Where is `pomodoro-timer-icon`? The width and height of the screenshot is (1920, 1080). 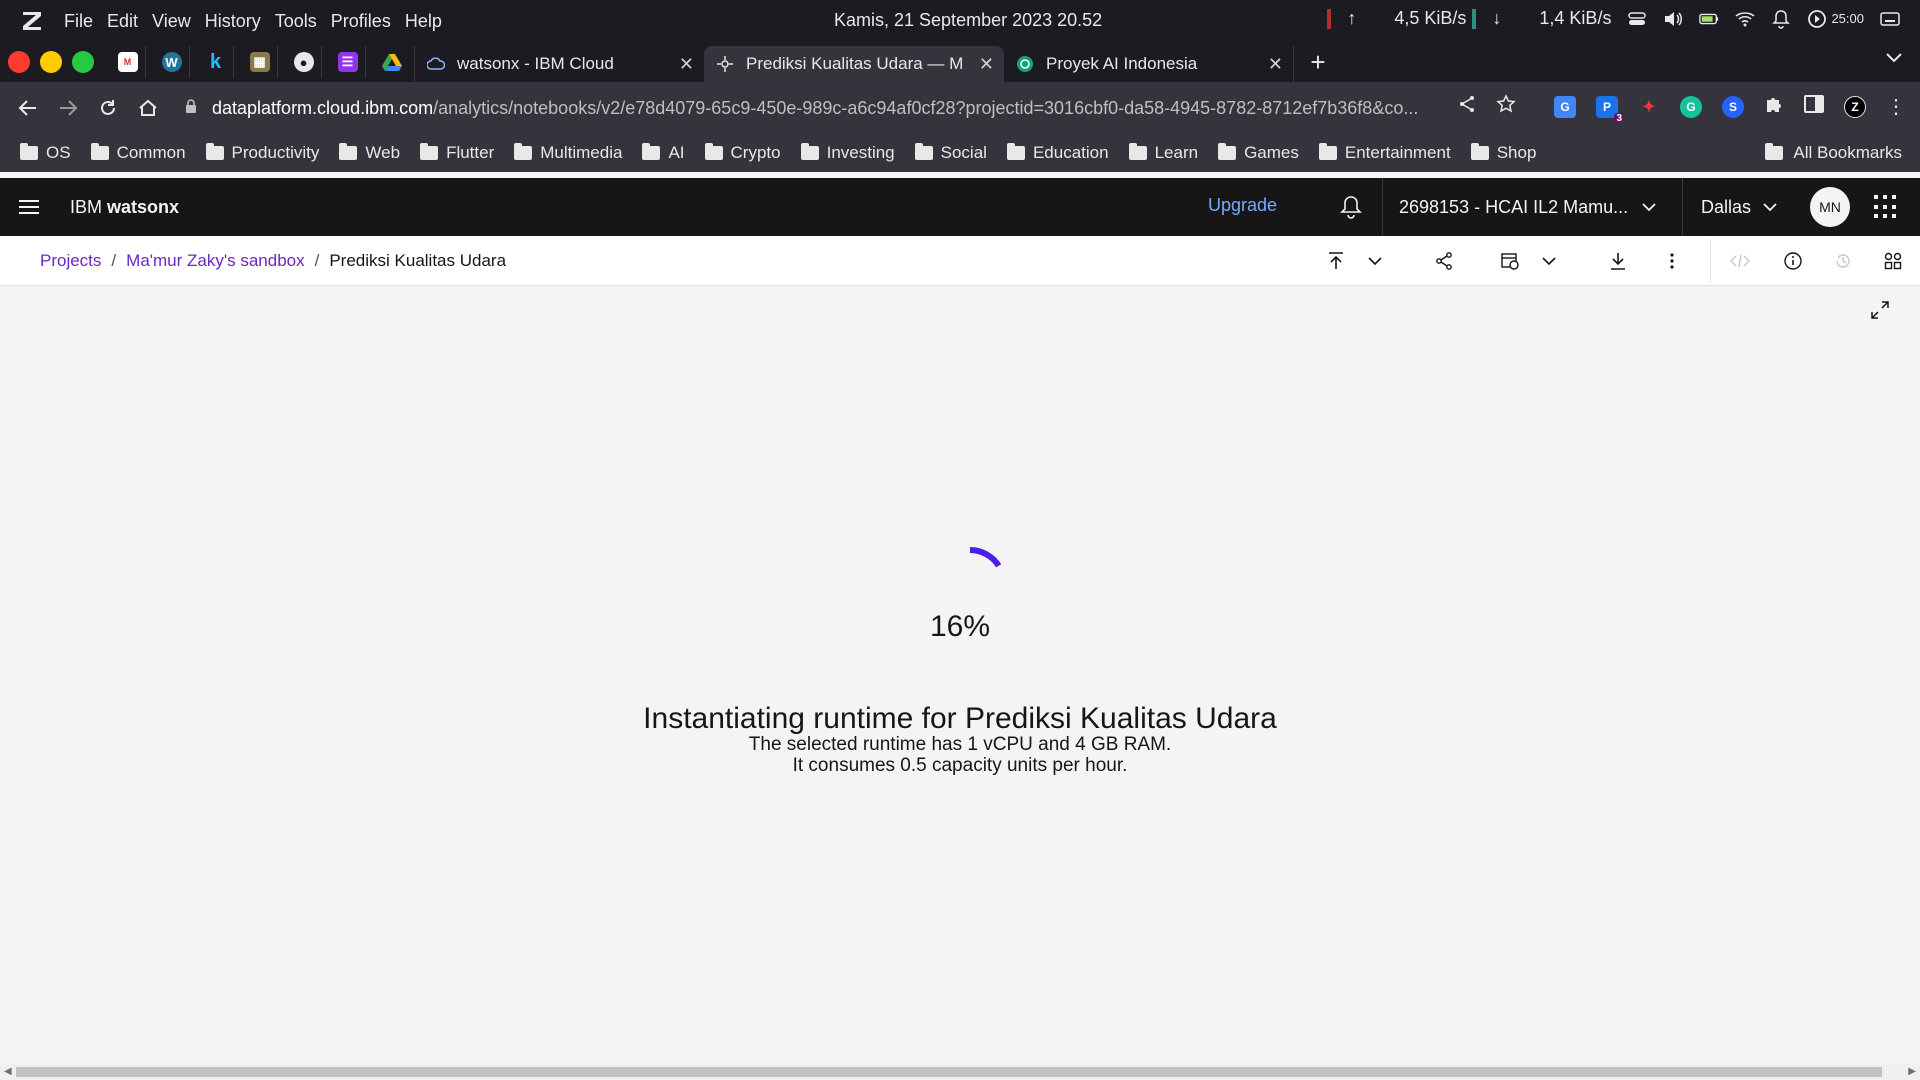
pomodoro-timer-icon is located at coordinates (1817, 19).